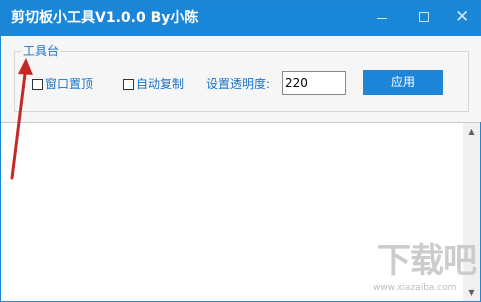 The height and width of the screenshot is (302, 481). Describe the element at coordinates (240, 18) in the screenshot. I see `title-bar: 剪切板小工具V1.0.0 By小陈 ✕` at that location.